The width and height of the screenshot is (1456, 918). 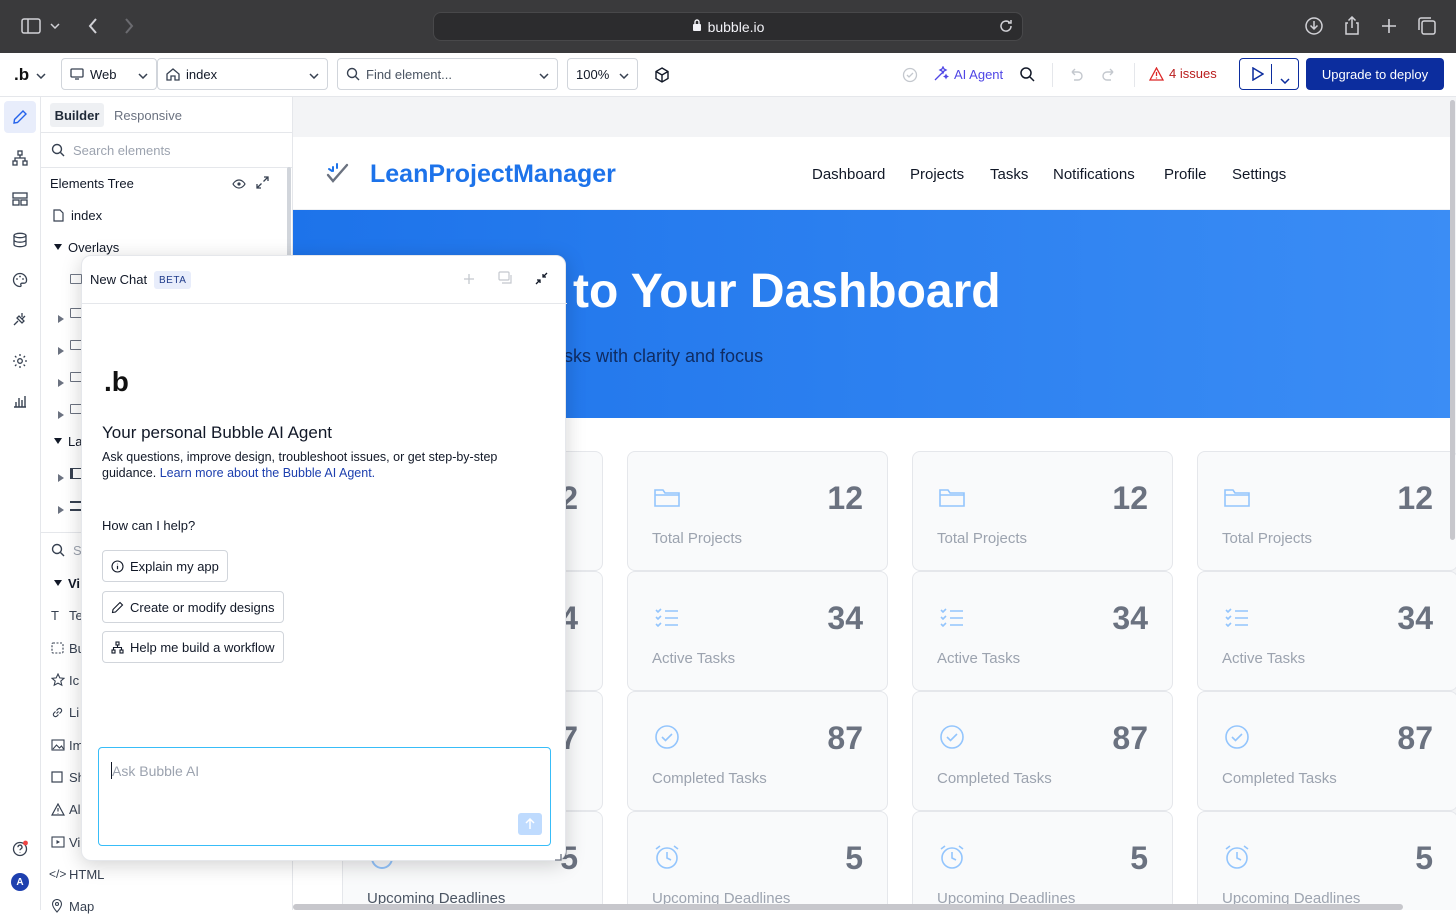 What do you see at coordinates (165, 566) in the screenshot?
I see `explain-app-button: Explain my app` at bounding box center [165, 566].